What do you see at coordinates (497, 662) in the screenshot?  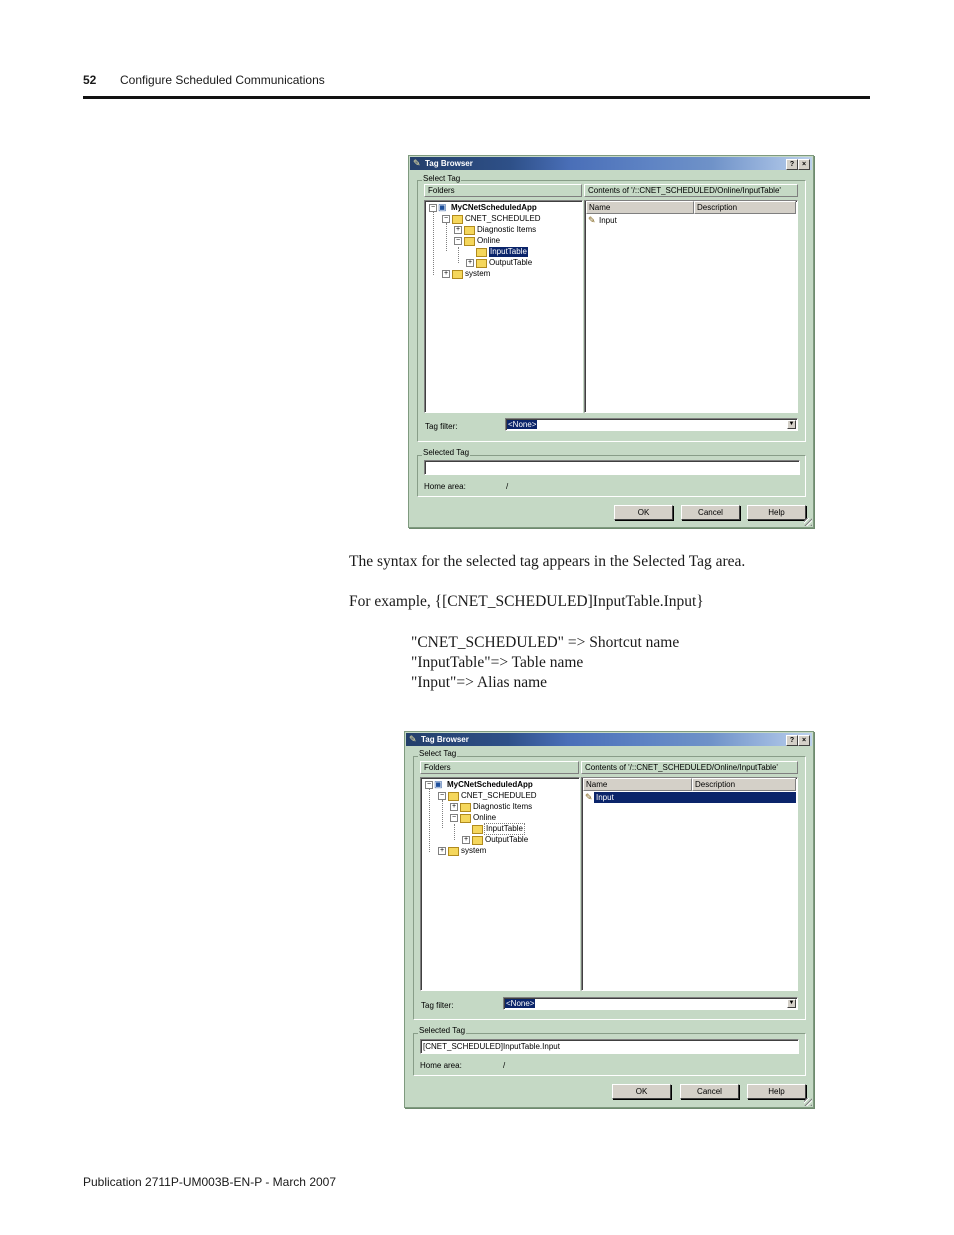 I see `mapping-line: "InputTable"=> Table name` at bounding box center [497, 662].